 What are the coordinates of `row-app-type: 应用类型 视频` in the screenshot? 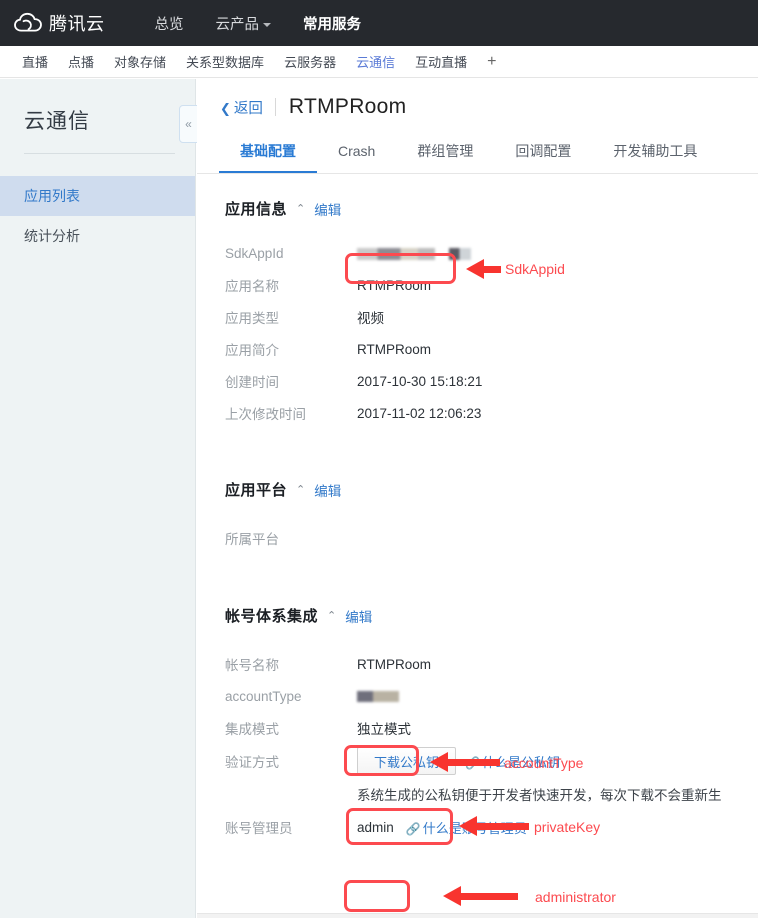 It's located at (491, 317).